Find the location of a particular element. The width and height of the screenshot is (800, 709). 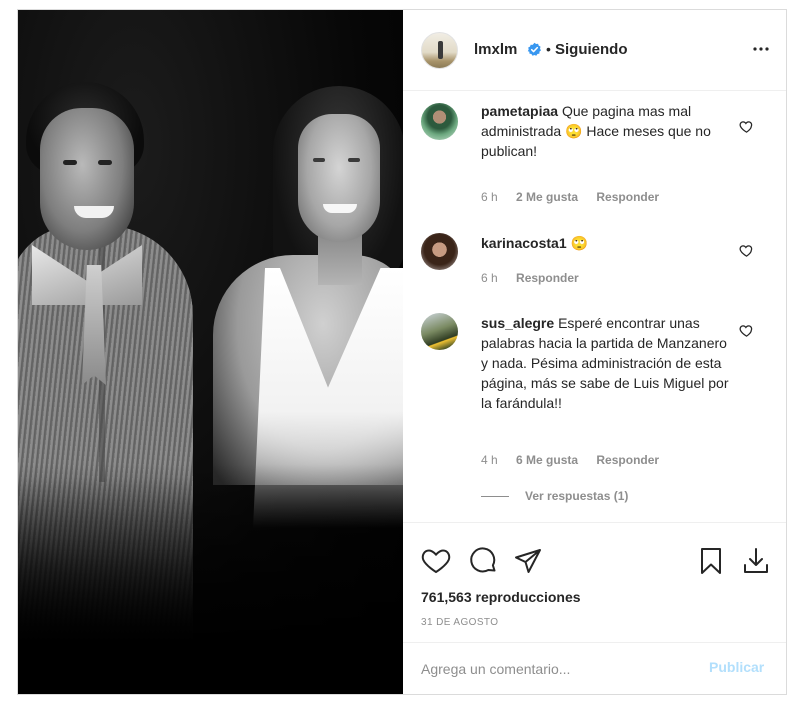

comment-meta: 6 h Responder is located at coordinates (537, 278).